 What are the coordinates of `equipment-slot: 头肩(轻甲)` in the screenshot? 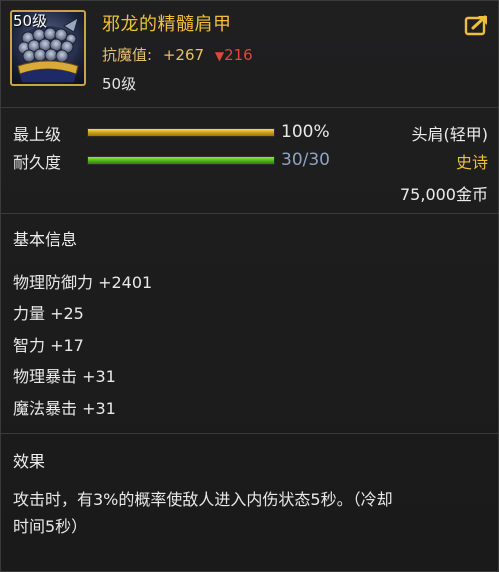 It's located at (450, 134).